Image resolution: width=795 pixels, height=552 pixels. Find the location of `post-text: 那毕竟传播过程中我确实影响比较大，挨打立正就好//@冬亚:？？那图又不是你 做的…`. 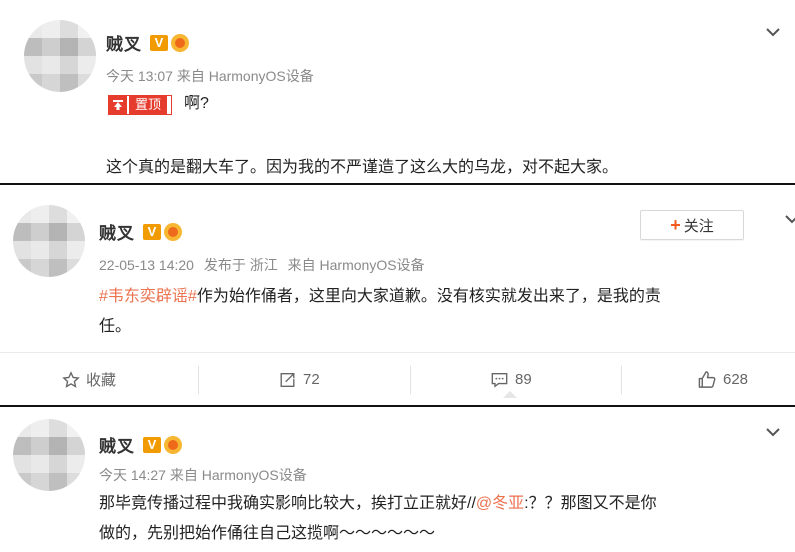

post-text: 那毕竟传播过程中我确实影响比较大，挨打立正就好//@冬亚:？？那图又不是你 做的… is located at coordinates (444, 519).